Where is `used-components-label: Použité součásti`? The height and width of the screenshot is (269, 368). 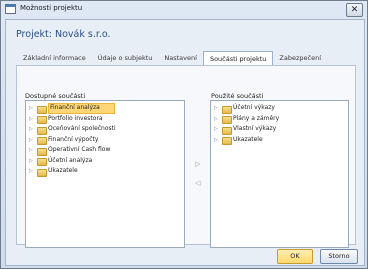 used-components-label: Použité součásti is located at coordinates (237, 96).